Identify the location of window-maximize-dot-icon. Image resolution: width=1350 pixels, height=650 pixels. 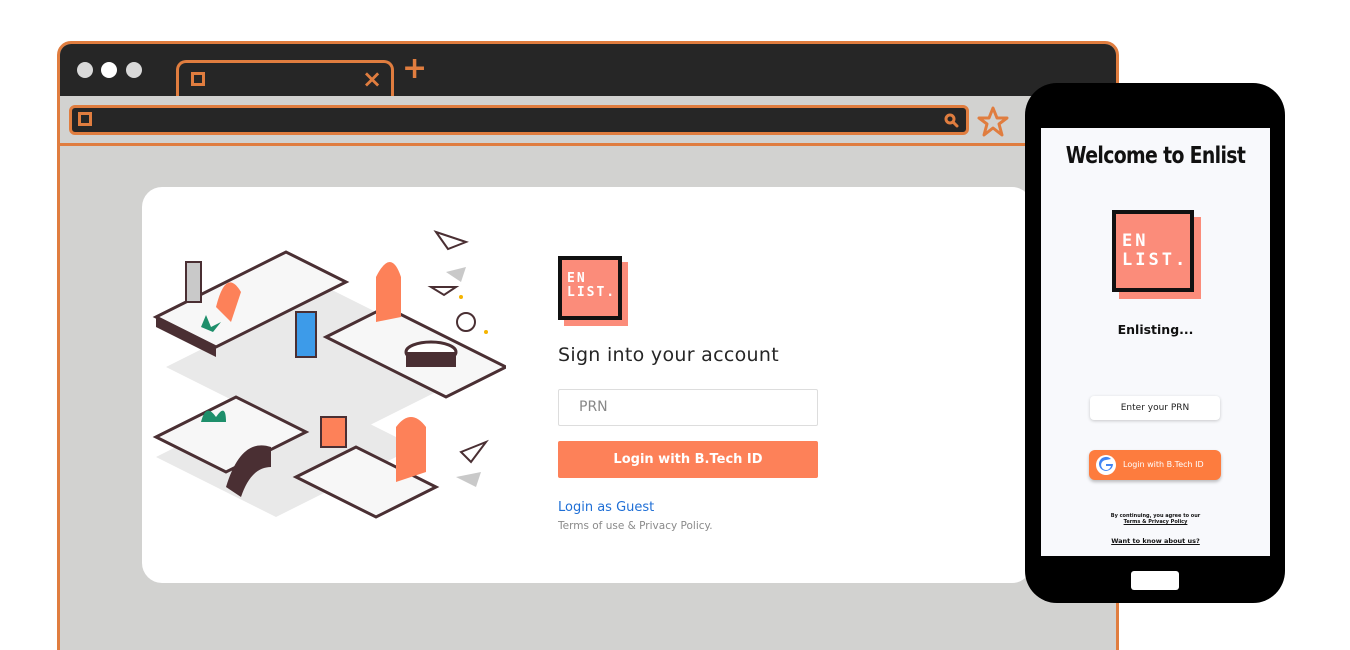
(134, 70).